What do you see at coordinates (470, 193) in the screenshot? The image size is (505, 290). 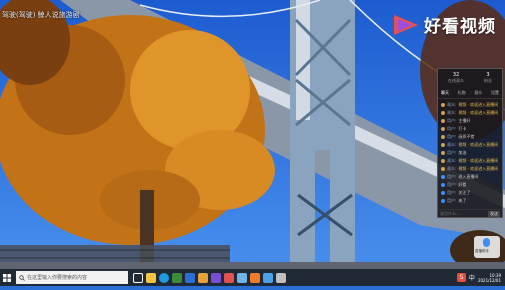 I see `list-item: 用户: 关注了` at bounding box center [470, 193].